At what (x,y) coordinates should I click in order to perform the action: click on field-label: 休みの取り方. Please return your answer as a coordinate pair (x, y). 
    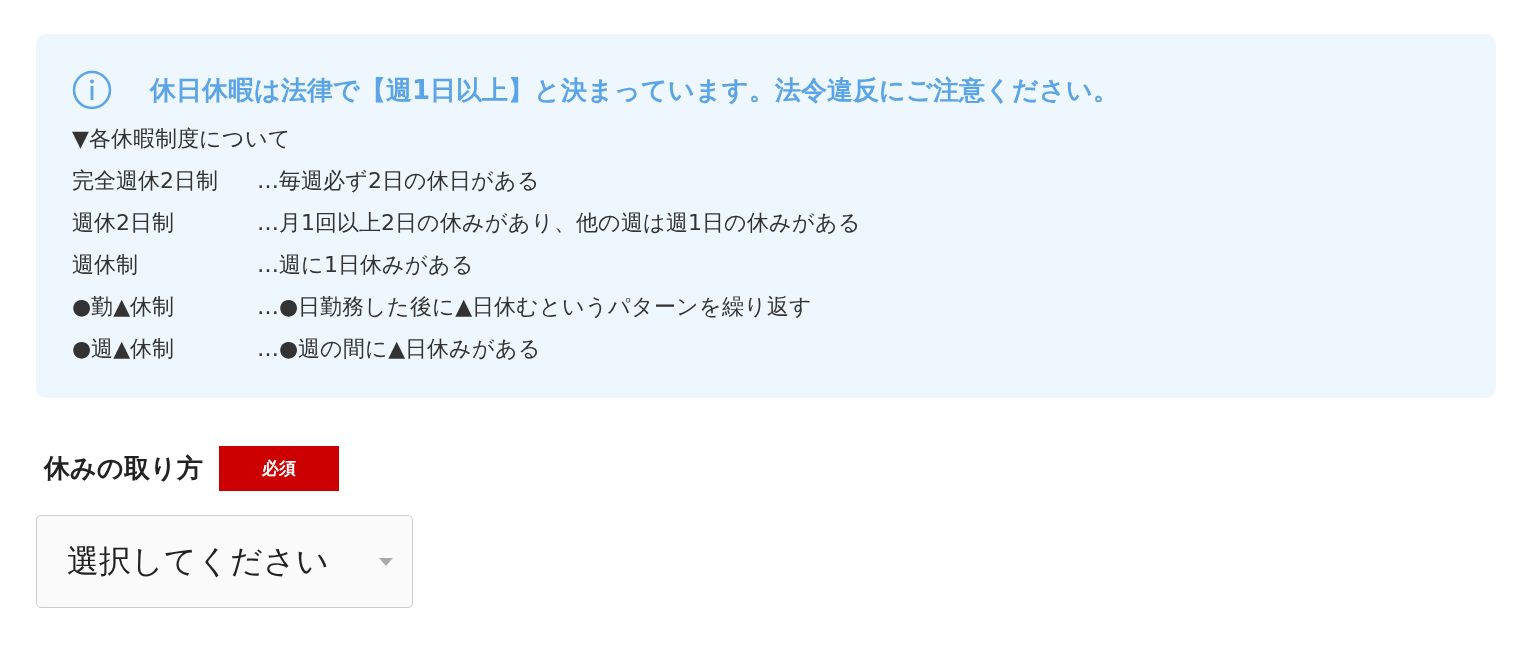
    Looking at the image, I should click on (123, 468).